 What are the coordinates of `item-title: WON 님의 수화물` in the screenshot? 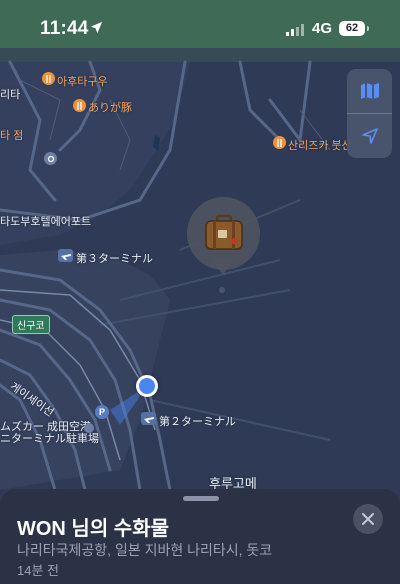 It's located at (93, 529).